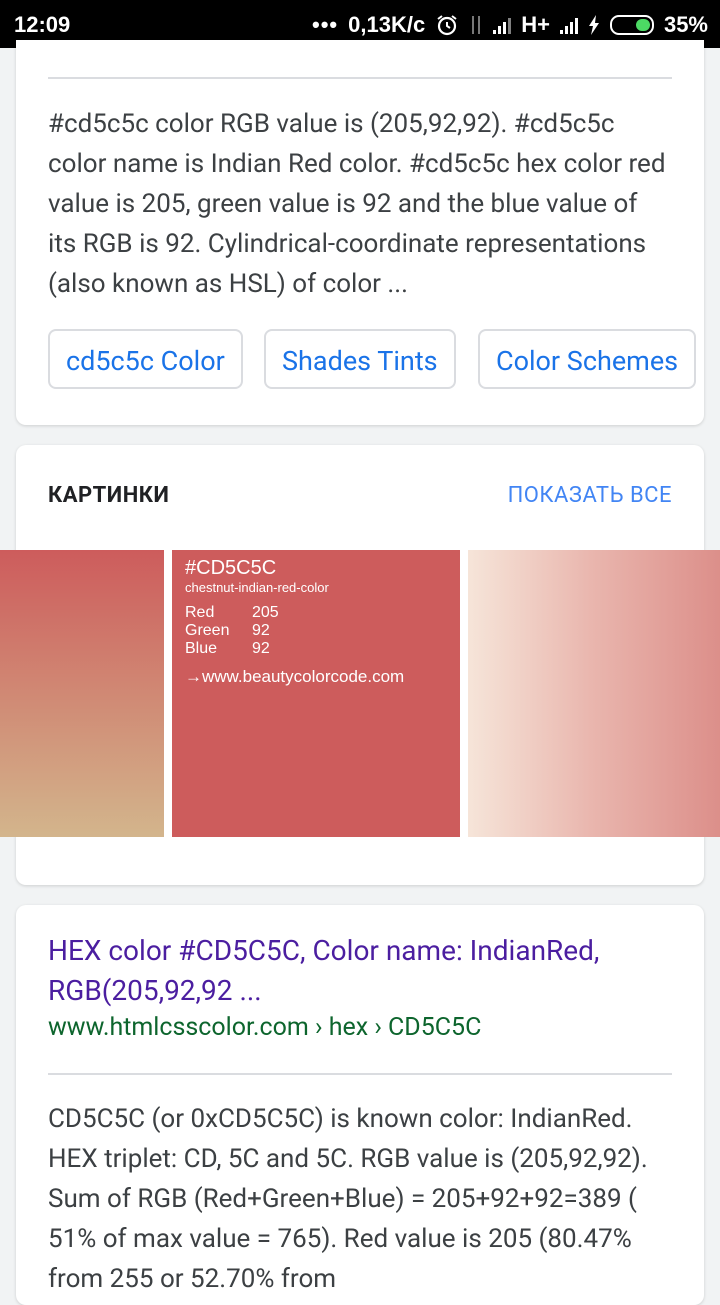 Image resolution: width=720 pixels, height=1305 pixels. I want to click on image-row-label: Blue, so click(201, 648).